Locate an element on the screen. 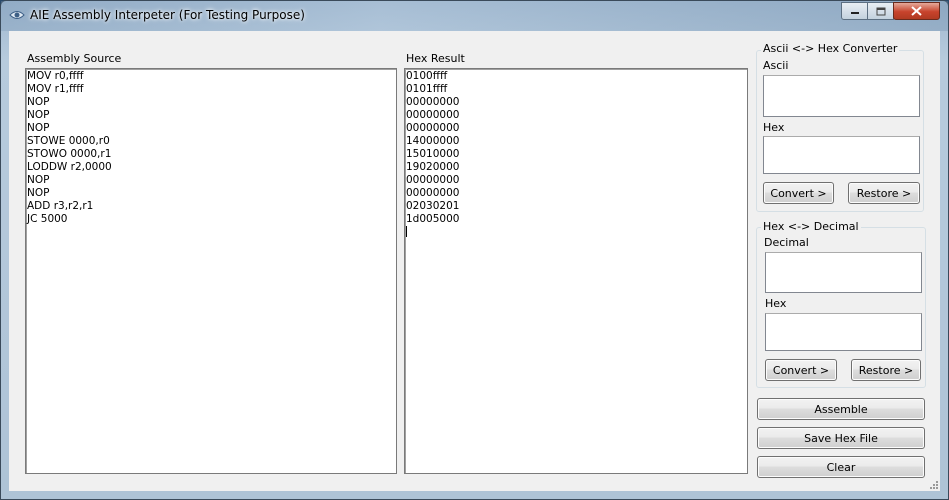 This screenshot has height=500, width=949. hex-line: 0100ffff is located at coordinates (427, 76).